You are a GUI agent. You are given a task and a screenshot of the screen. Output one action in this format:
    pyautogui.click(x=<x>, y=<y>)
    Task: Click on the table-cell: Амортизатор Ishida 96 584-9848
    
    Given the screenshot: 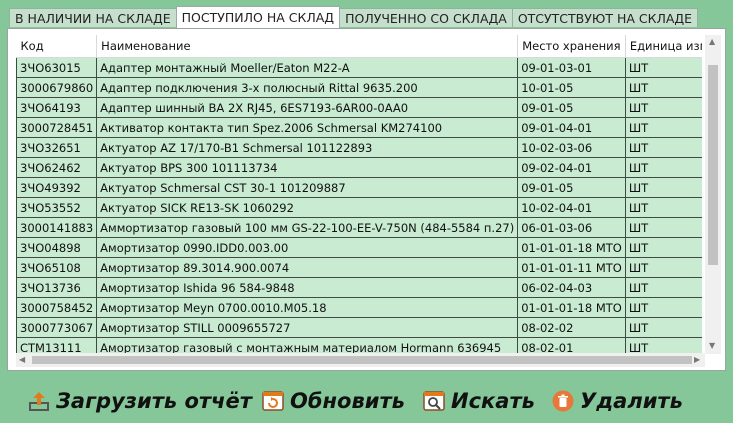 What is the action you would take?
    pyautogui.click(x=307, y=287)
    